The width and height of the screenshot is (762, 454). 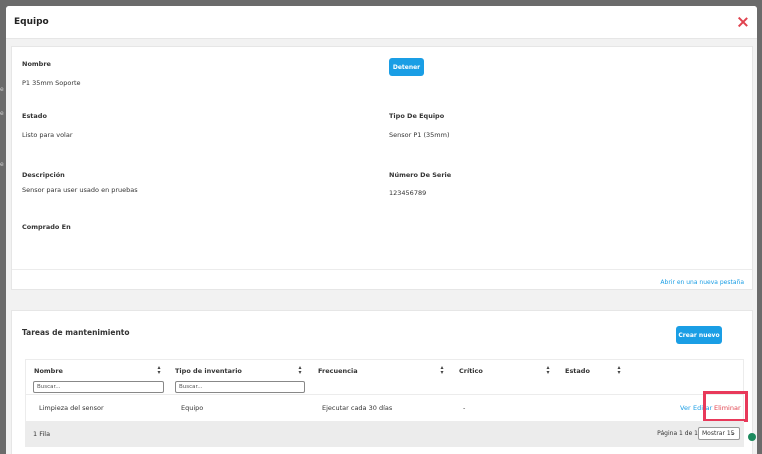 I want to click on table-footer: 1 Fila Página 1 de 1 Mostrar 15 ⌄, so click(x=384, y=434).